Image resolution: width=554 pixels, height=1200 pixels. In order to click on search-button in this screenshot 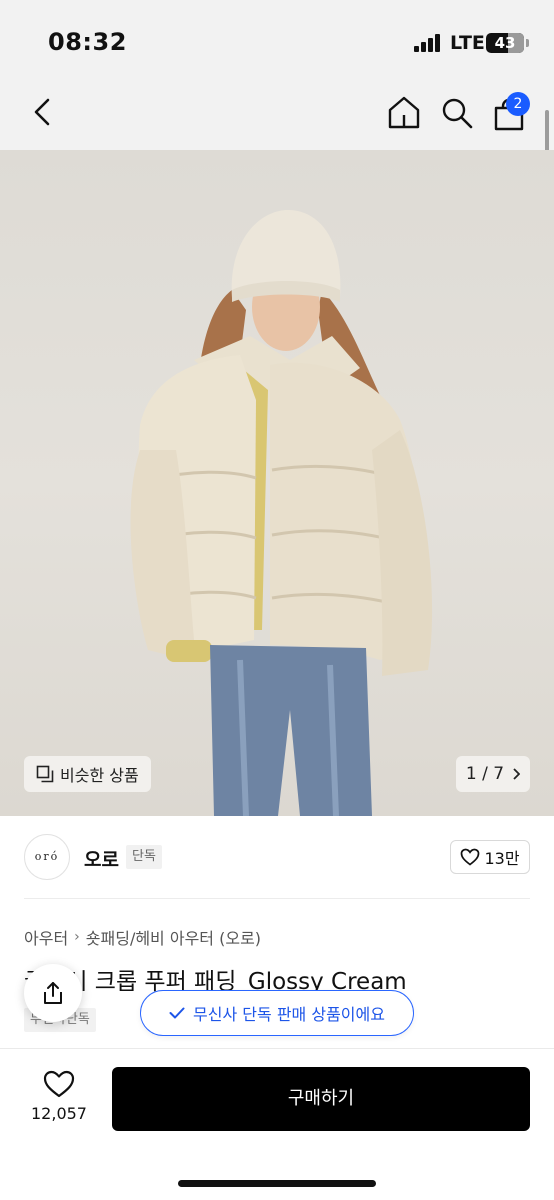, I will do `click(457, 113)`.